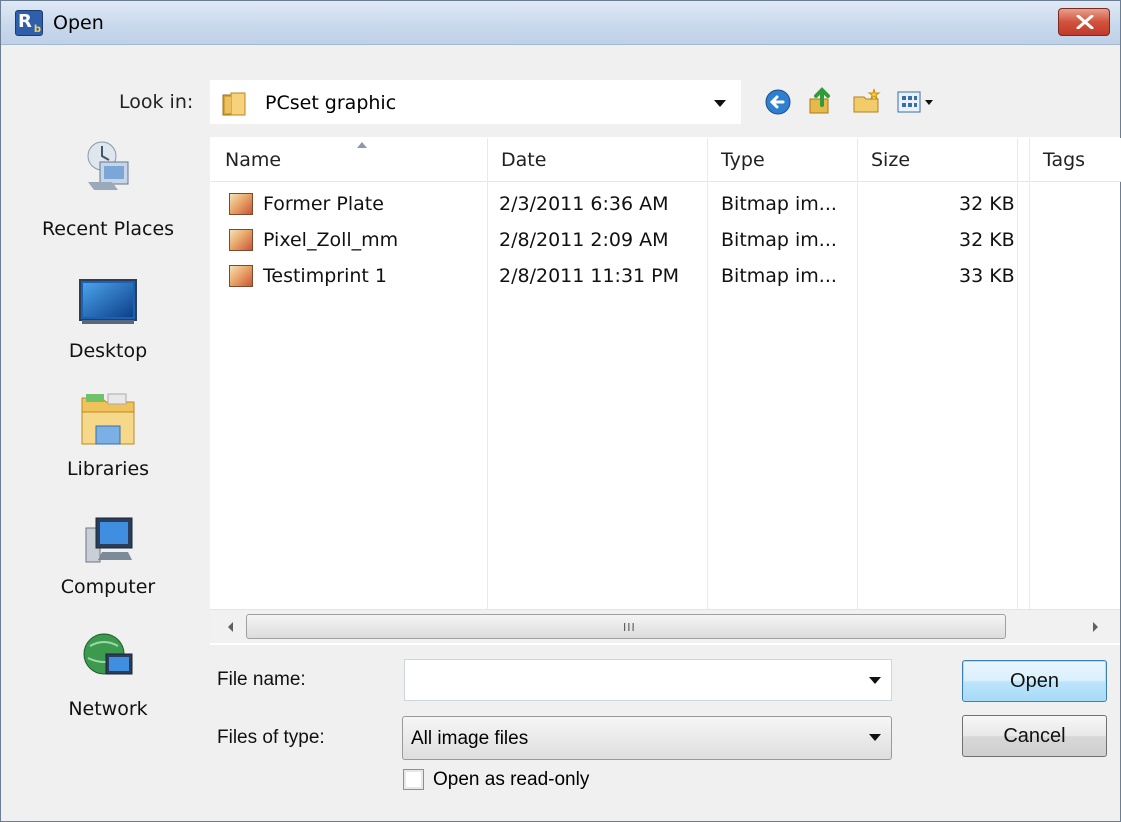 The image size is (1121, 822). I want to click on column-header-name: Name, so click(349, 160).